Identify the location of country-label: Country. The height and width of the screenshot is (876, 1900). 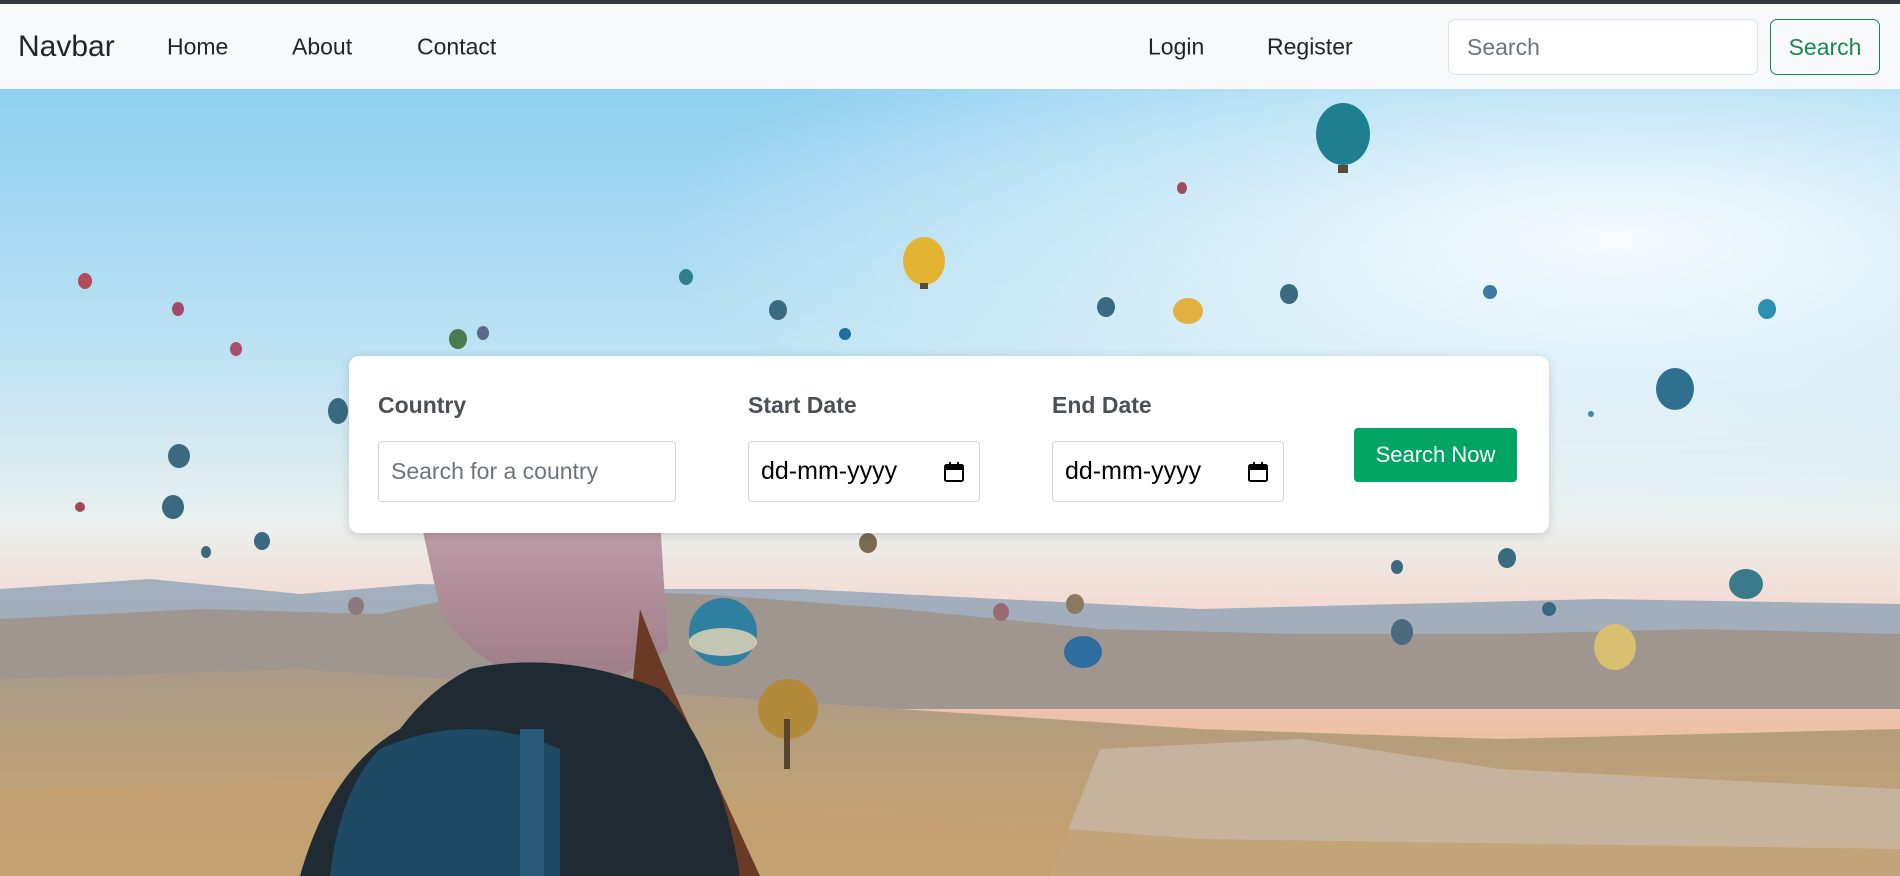
(422, 405).